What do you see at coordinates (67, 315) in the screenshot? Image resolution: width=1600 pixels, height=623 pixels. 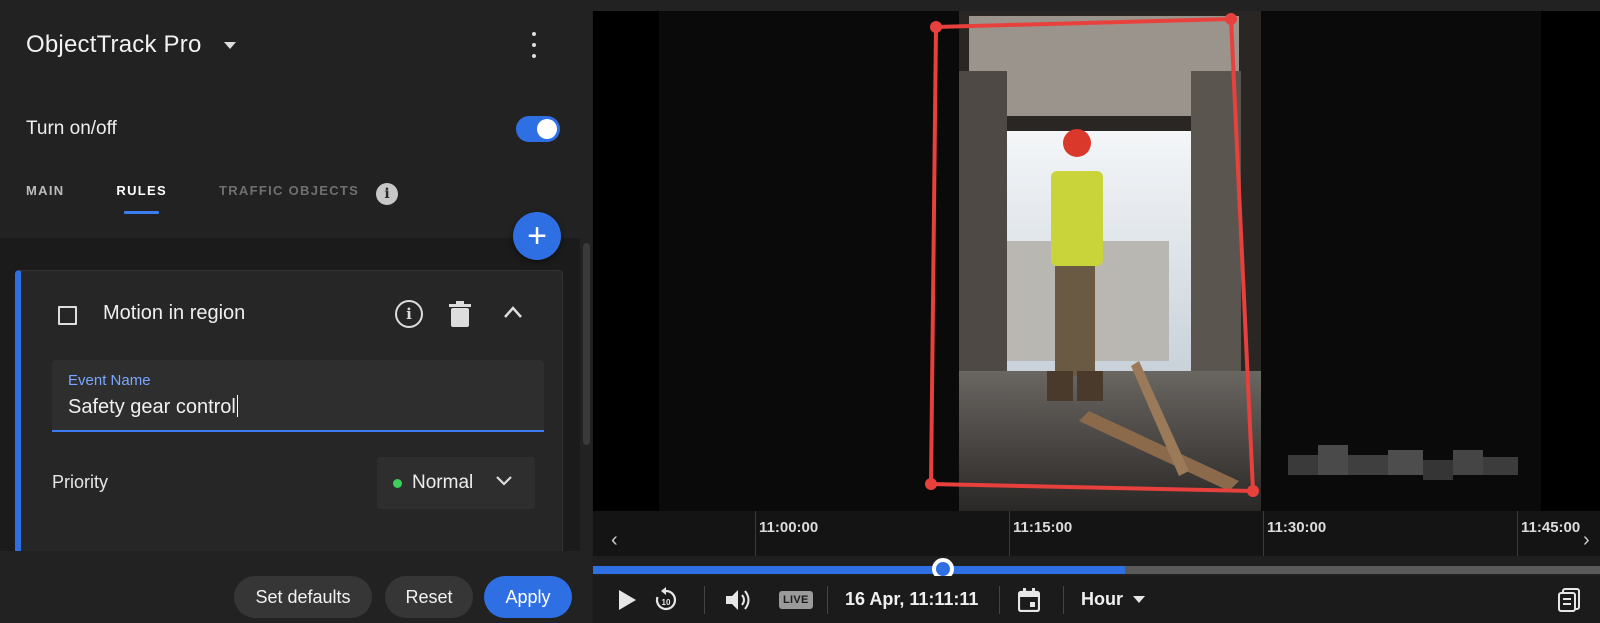 I see `rule-checkbox` at bounding box center [67, 315].